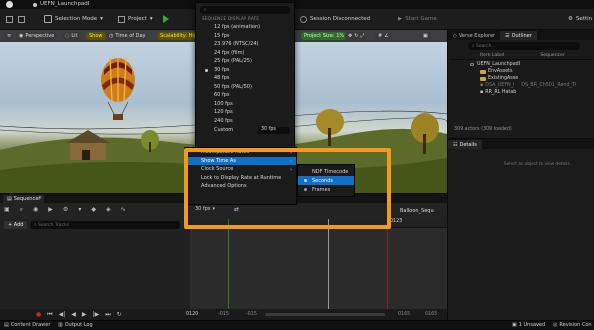 The image size is (594, 330). I want to click on transform-tools: ✥ ↻ ⤢, so click(356, 36).